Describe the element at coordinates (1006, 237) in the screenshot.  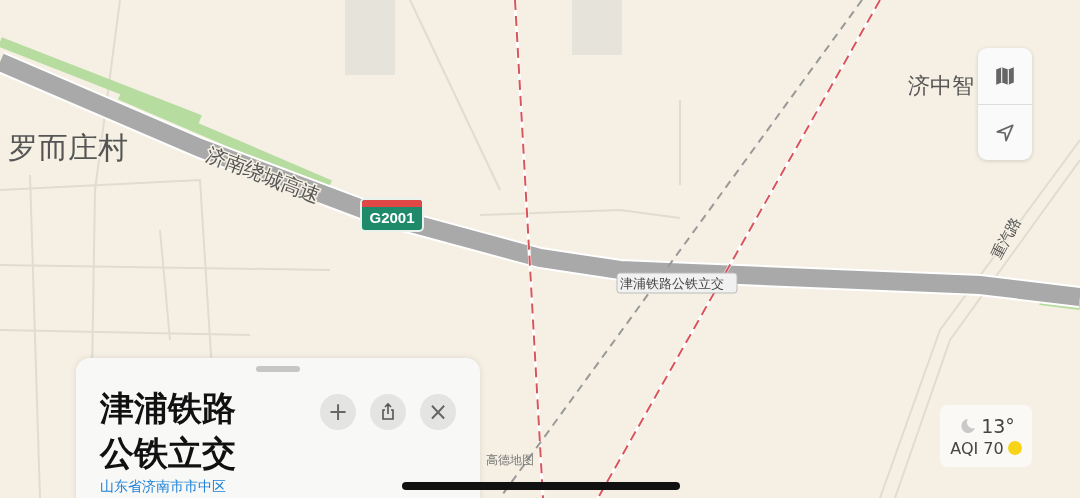
I see `road-label: 重汽路` at that location.